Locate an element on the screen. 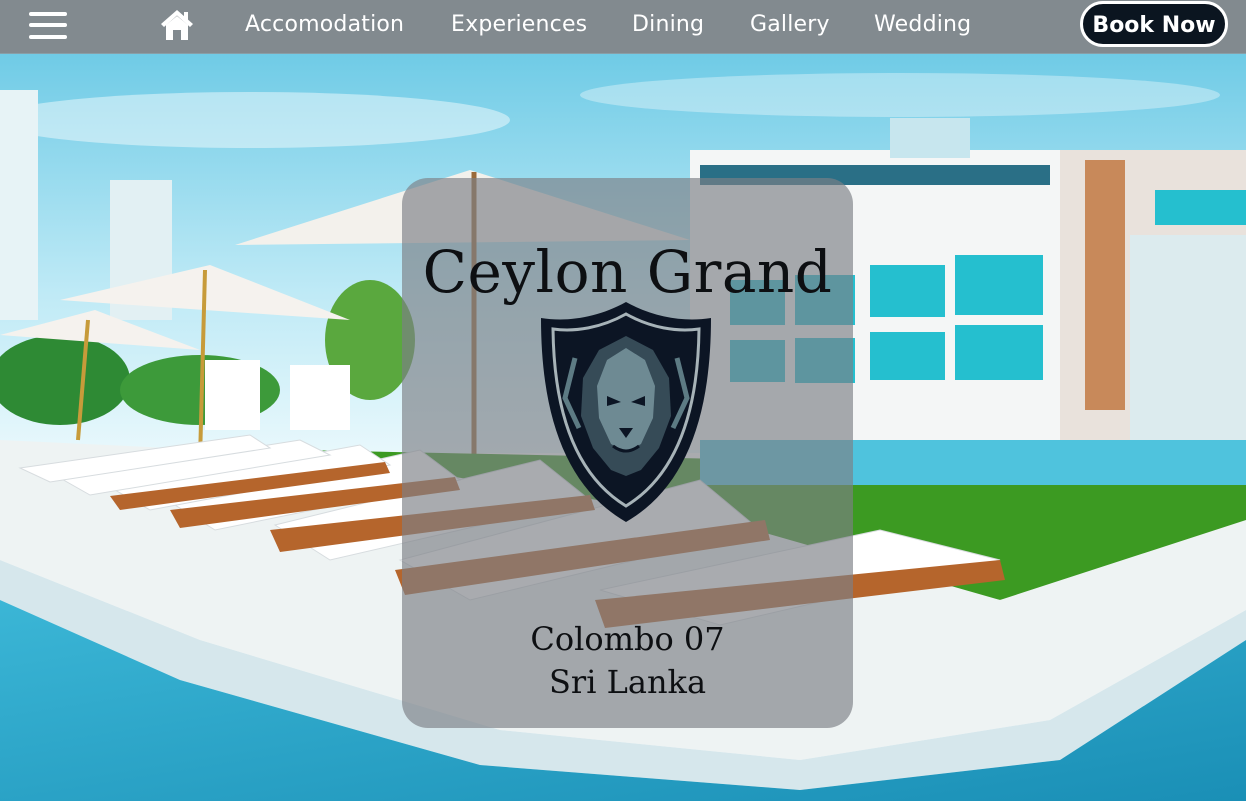 This screenshot has height=801, width=1246. menu-icon is located at coordinates (48, 25).